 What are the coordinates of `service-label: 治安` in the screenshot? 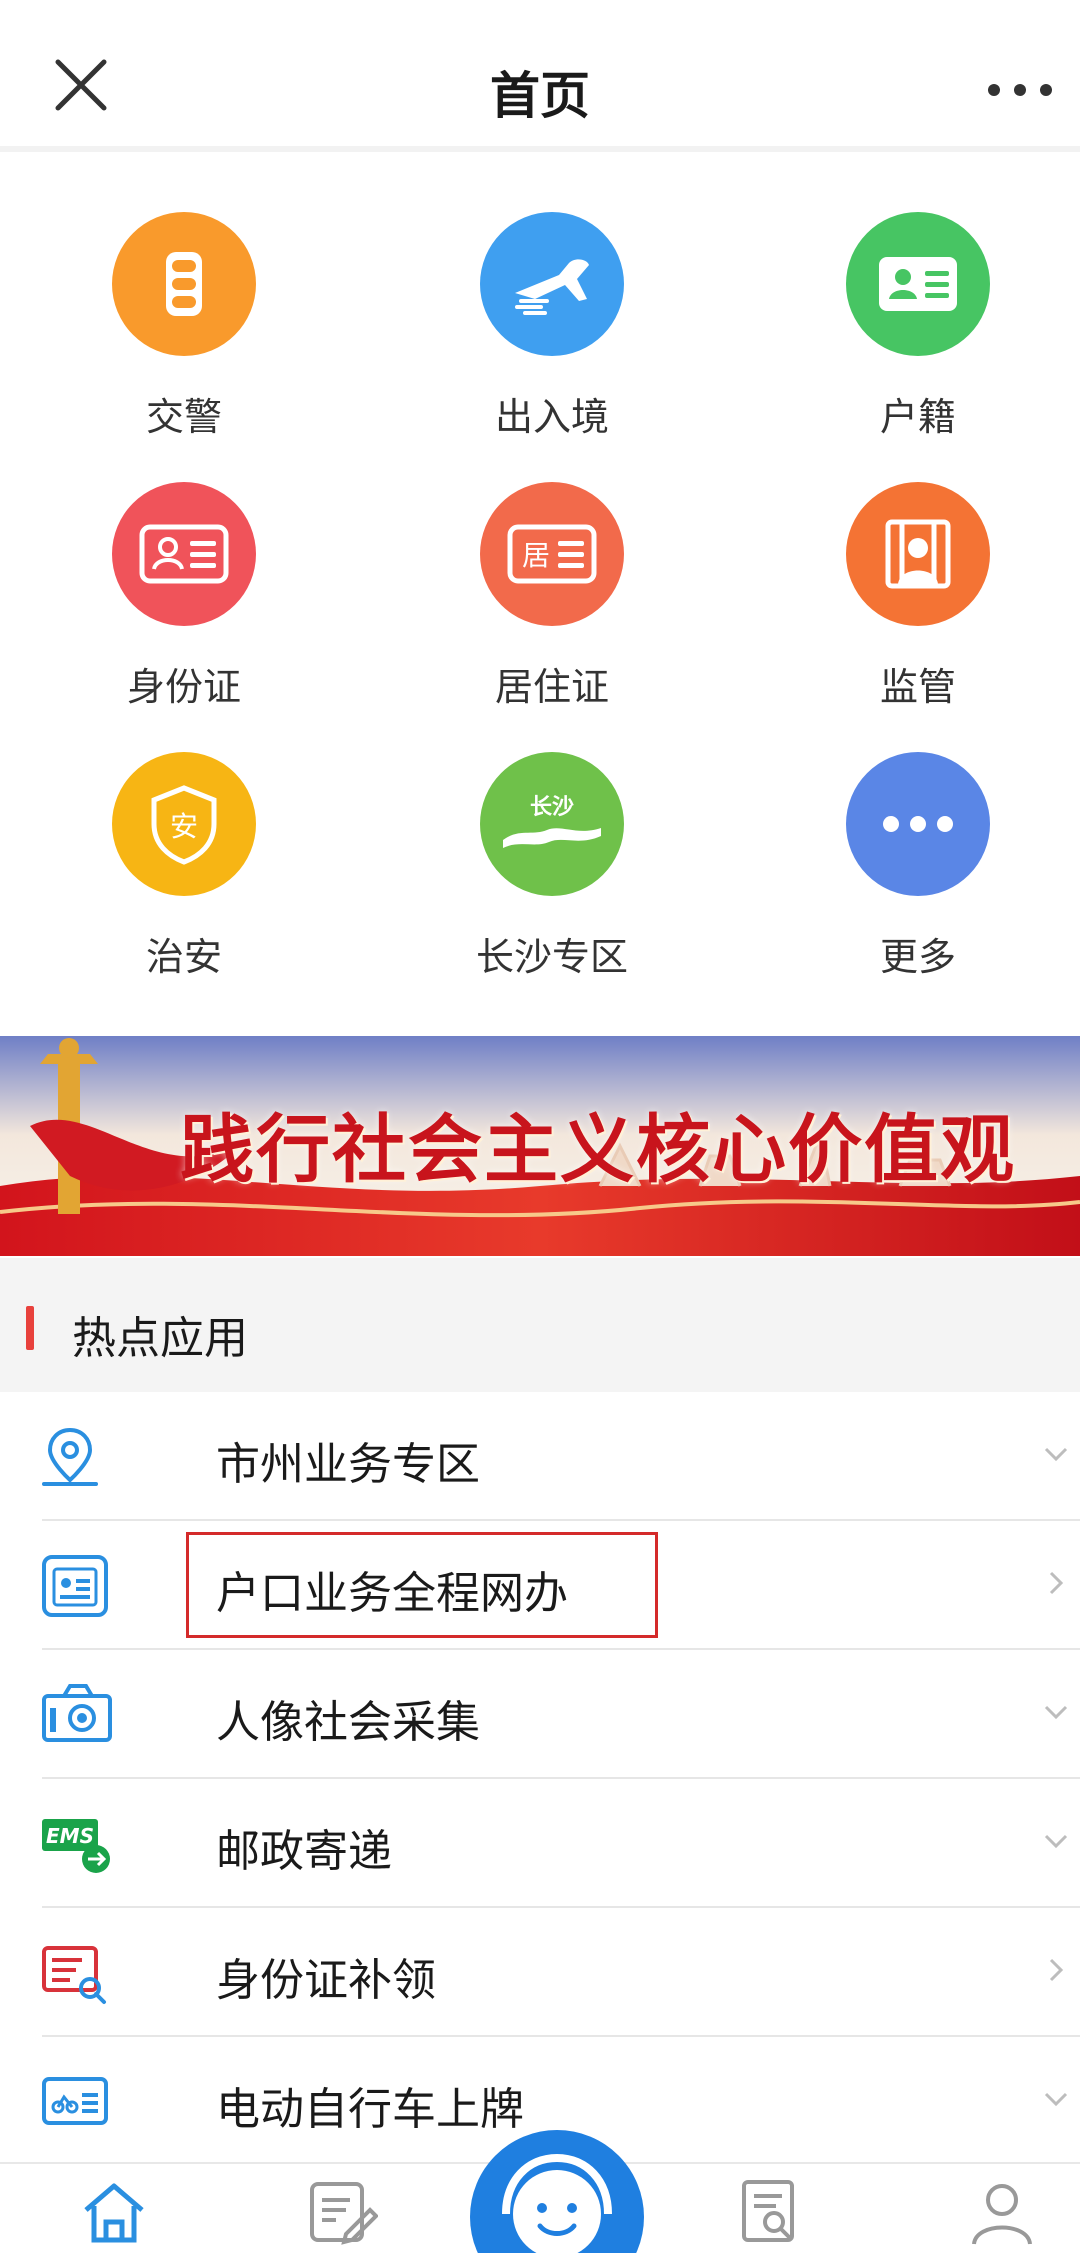 It's located at (183, 957).